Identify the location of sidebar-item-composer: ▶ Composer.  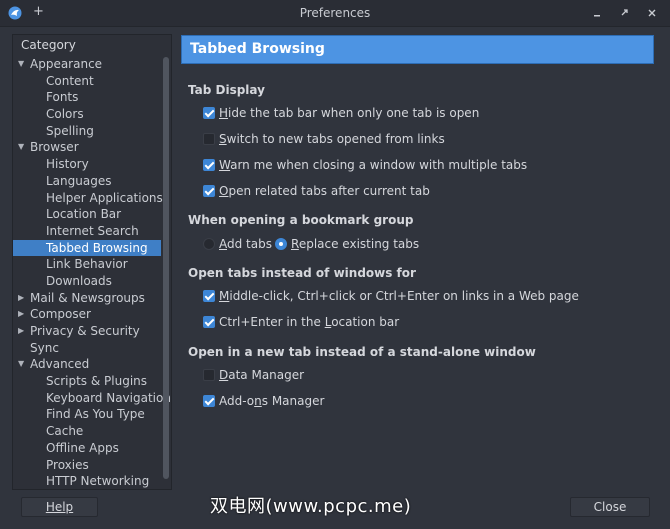
(87, 314).